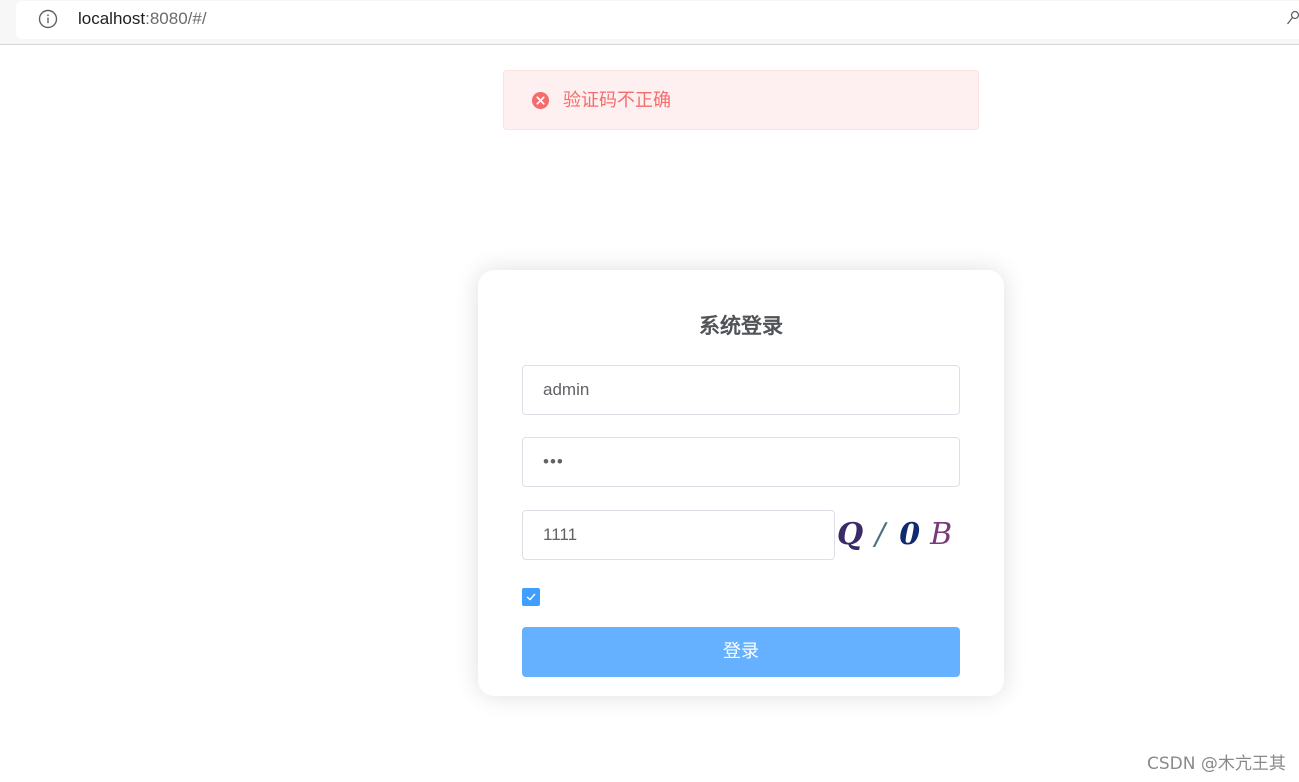 The height and width of the screenshot is (782, 1299). What do you see at coordinates (112, 18) in the screenshot?
I see `url-host: localhost` at bounding box center [112, 18].